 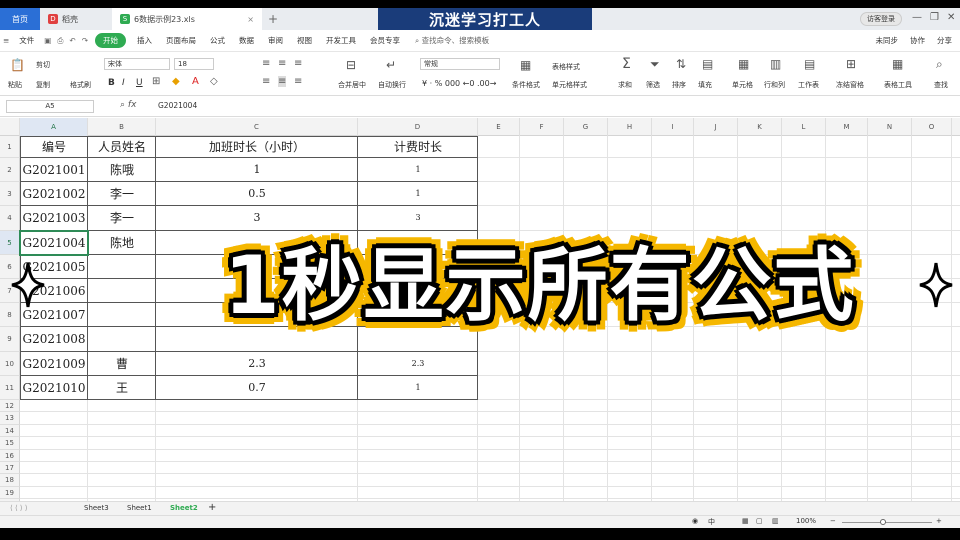 I want to click on zoom-out-icon: −, so click(x=833, y=521).